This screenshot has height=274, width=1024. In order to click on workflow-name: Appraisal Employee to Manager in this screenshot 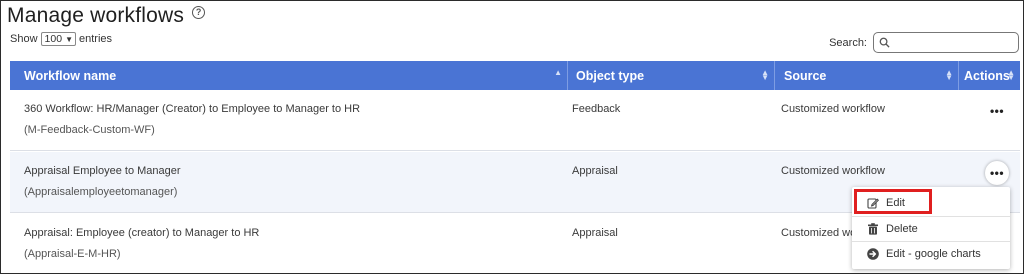, I will do `click(102, 171)`.